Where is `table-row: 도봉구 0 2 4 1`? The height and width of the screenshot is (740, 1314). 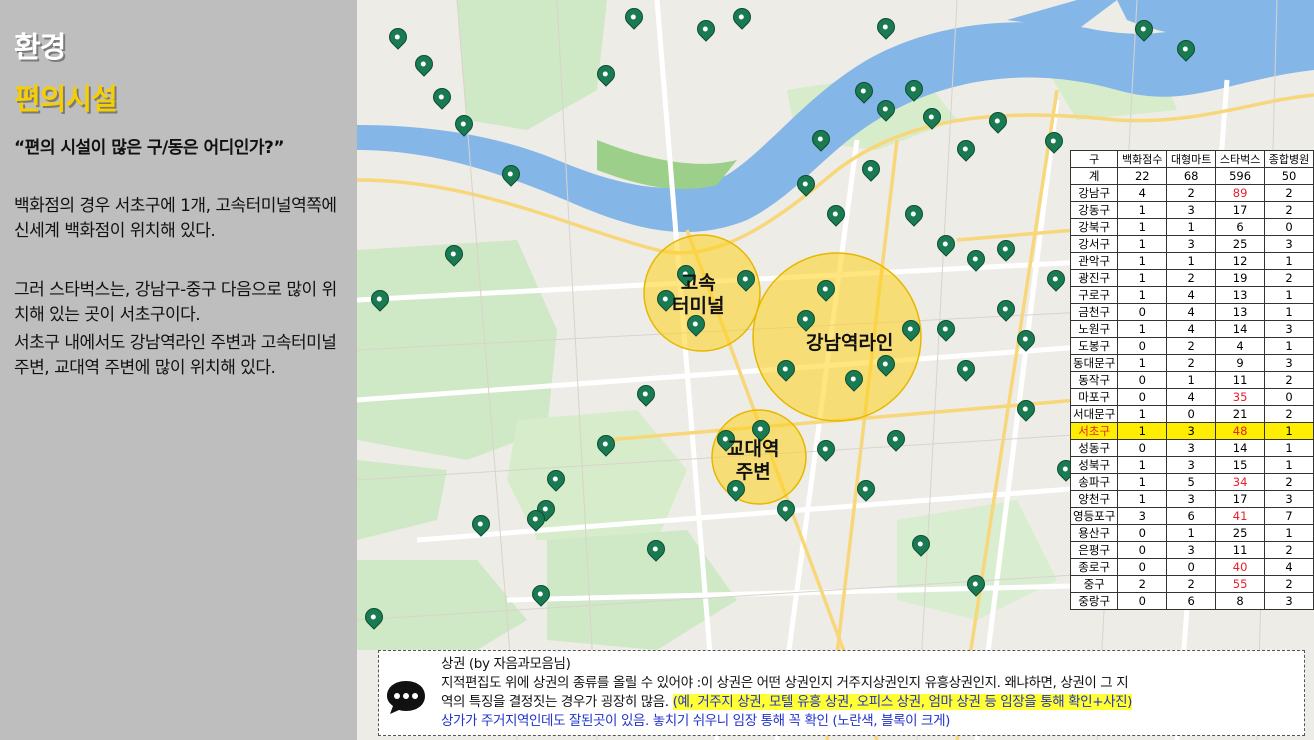
table-row: 도봉구 0 2 4 1 is located at coordinates (1191, 346).